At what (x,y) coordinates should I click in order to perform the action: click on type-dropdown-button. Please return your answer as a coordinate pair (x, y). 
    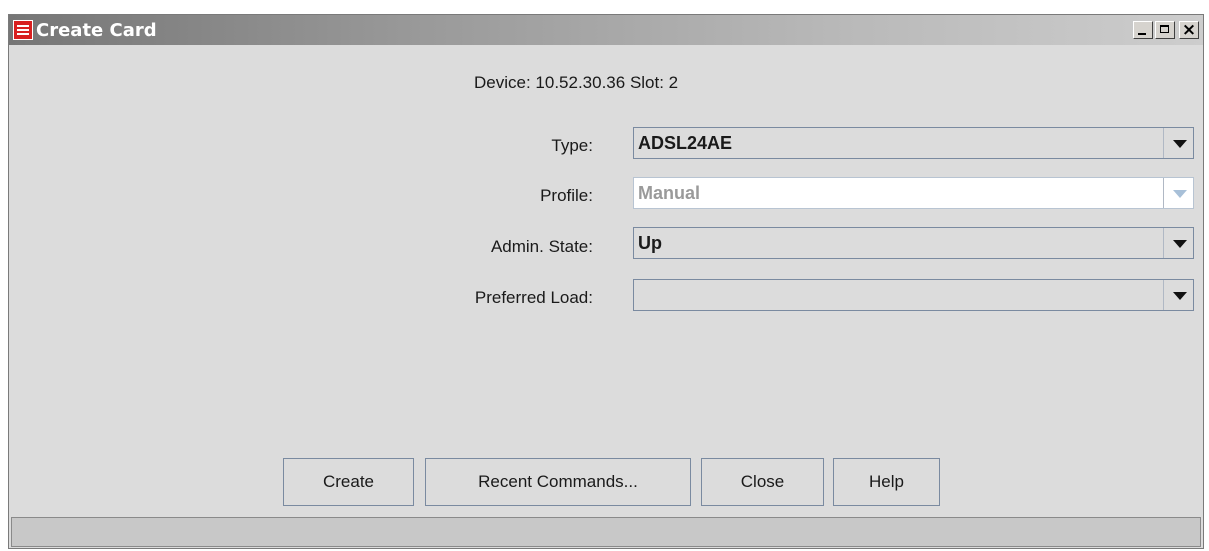
    Looking at the image, I should click on (1178, 143).